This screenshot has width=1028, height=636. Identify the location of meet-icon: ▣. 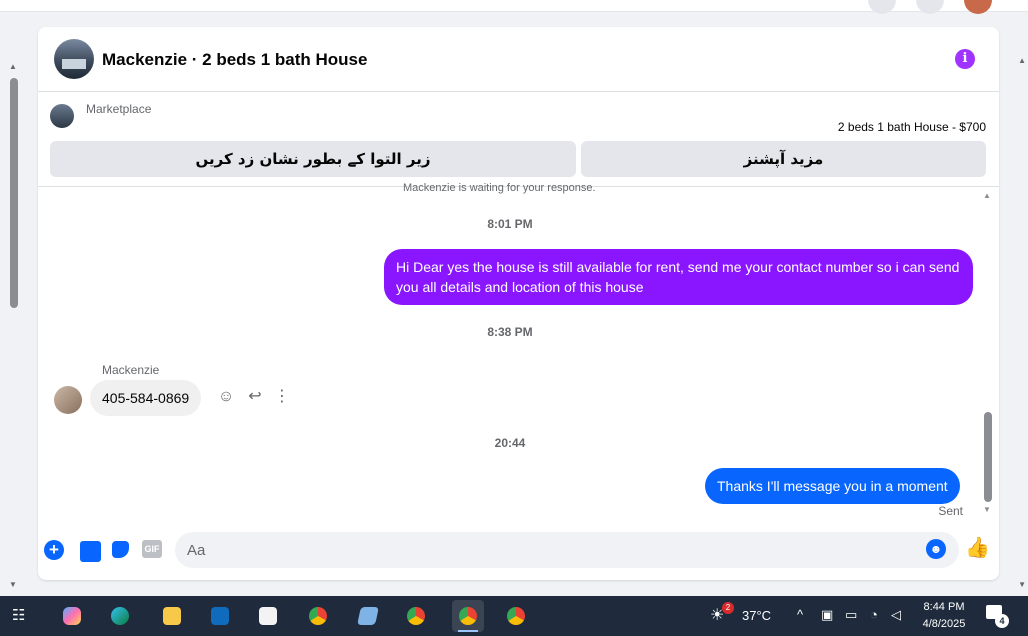
(827, 615).